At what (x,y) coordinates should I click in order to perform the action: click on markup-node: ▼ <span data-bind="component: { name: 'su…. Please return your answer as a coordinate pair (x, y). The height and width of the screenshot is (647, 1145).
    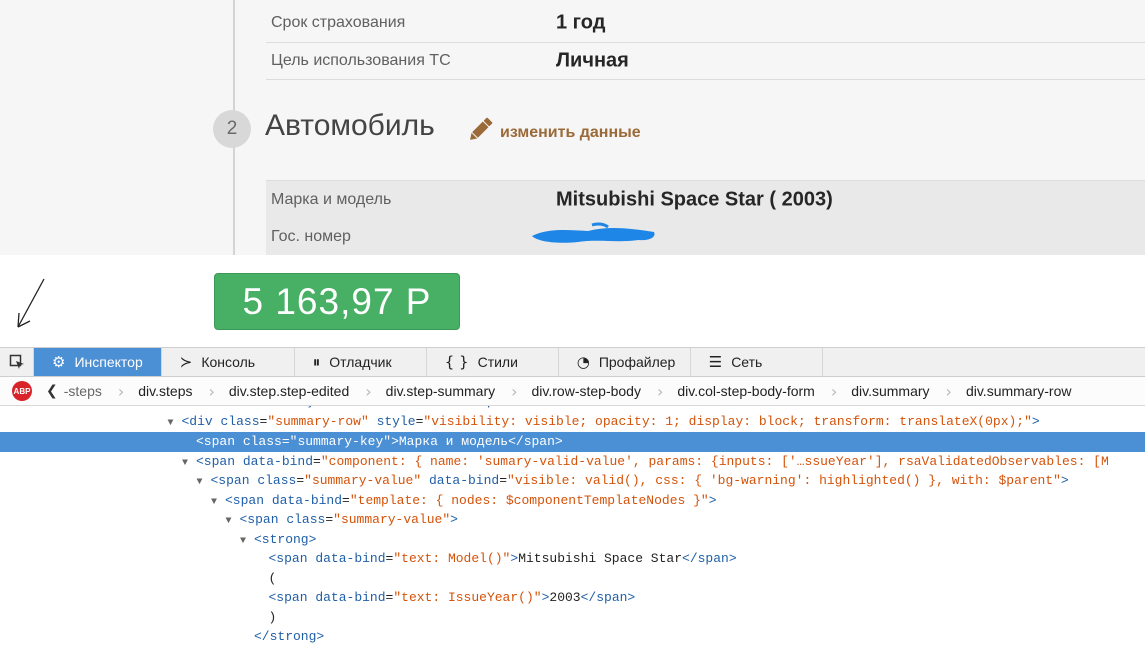
    Looking at the image, I should click on (572, 462).